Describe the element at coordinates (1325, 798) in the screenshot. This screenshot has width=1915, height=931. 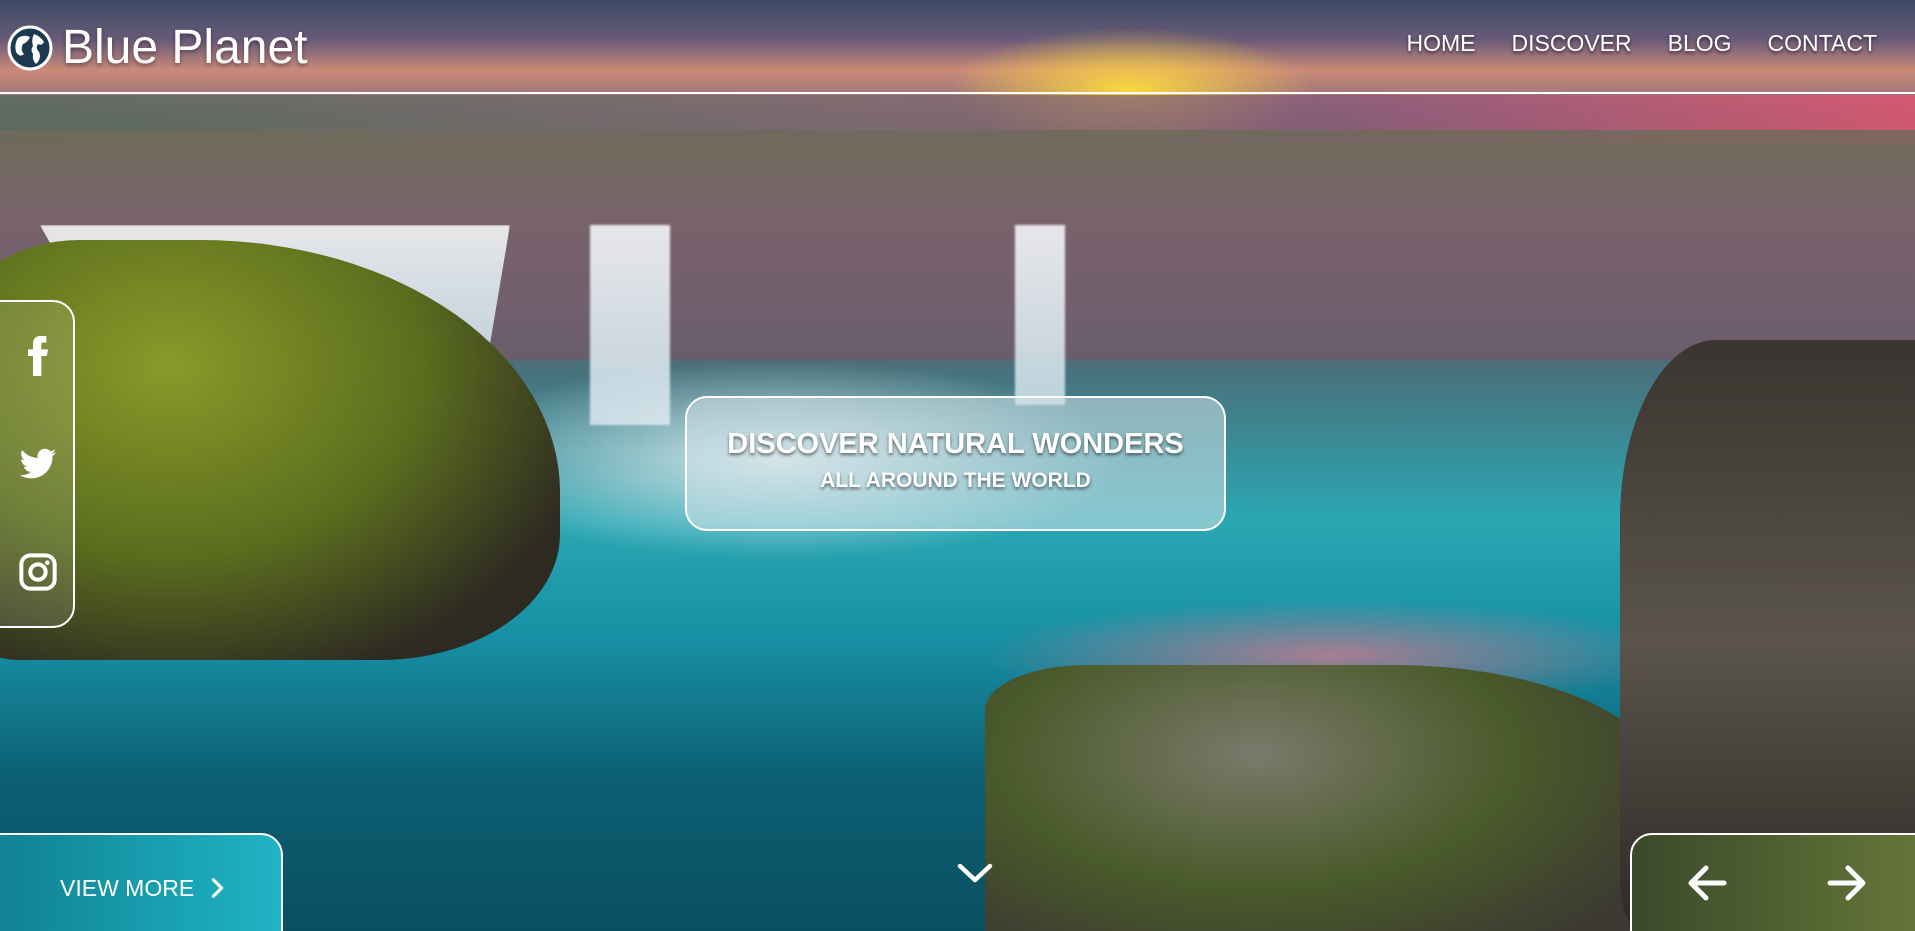
I see `mossy-rock` at that location.